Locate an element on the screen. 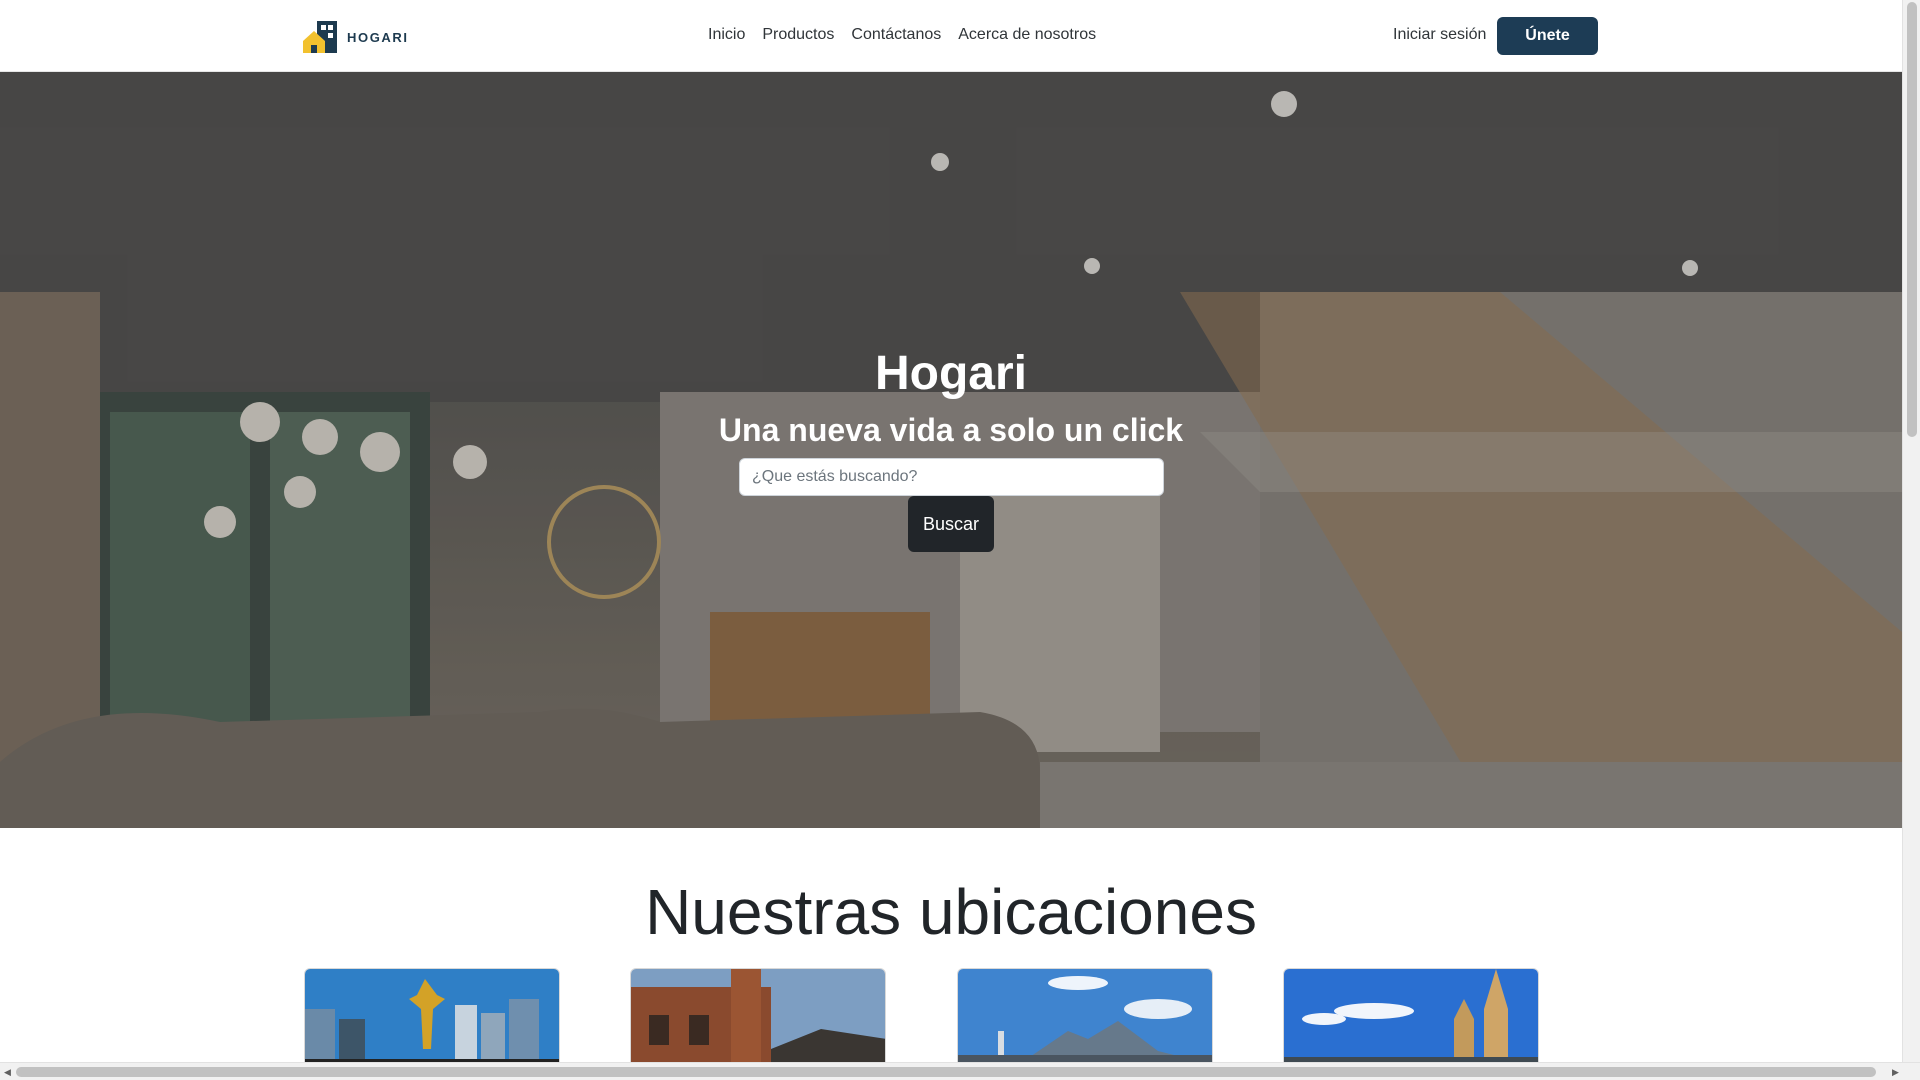 This screenshot has height=1080, width=1920. vertical-scrollbar is located at coordinates (1911, 531).